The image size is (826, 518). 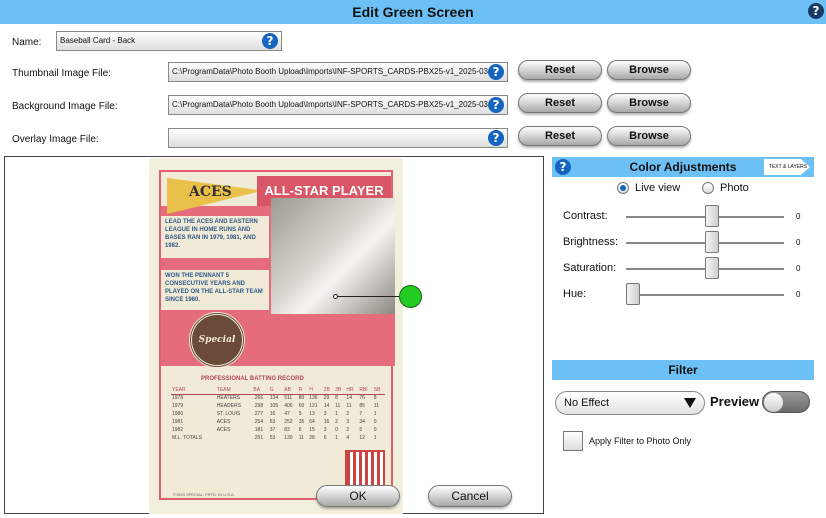 I want to click on adjustment-slider-track, so click(x=705, y=295).